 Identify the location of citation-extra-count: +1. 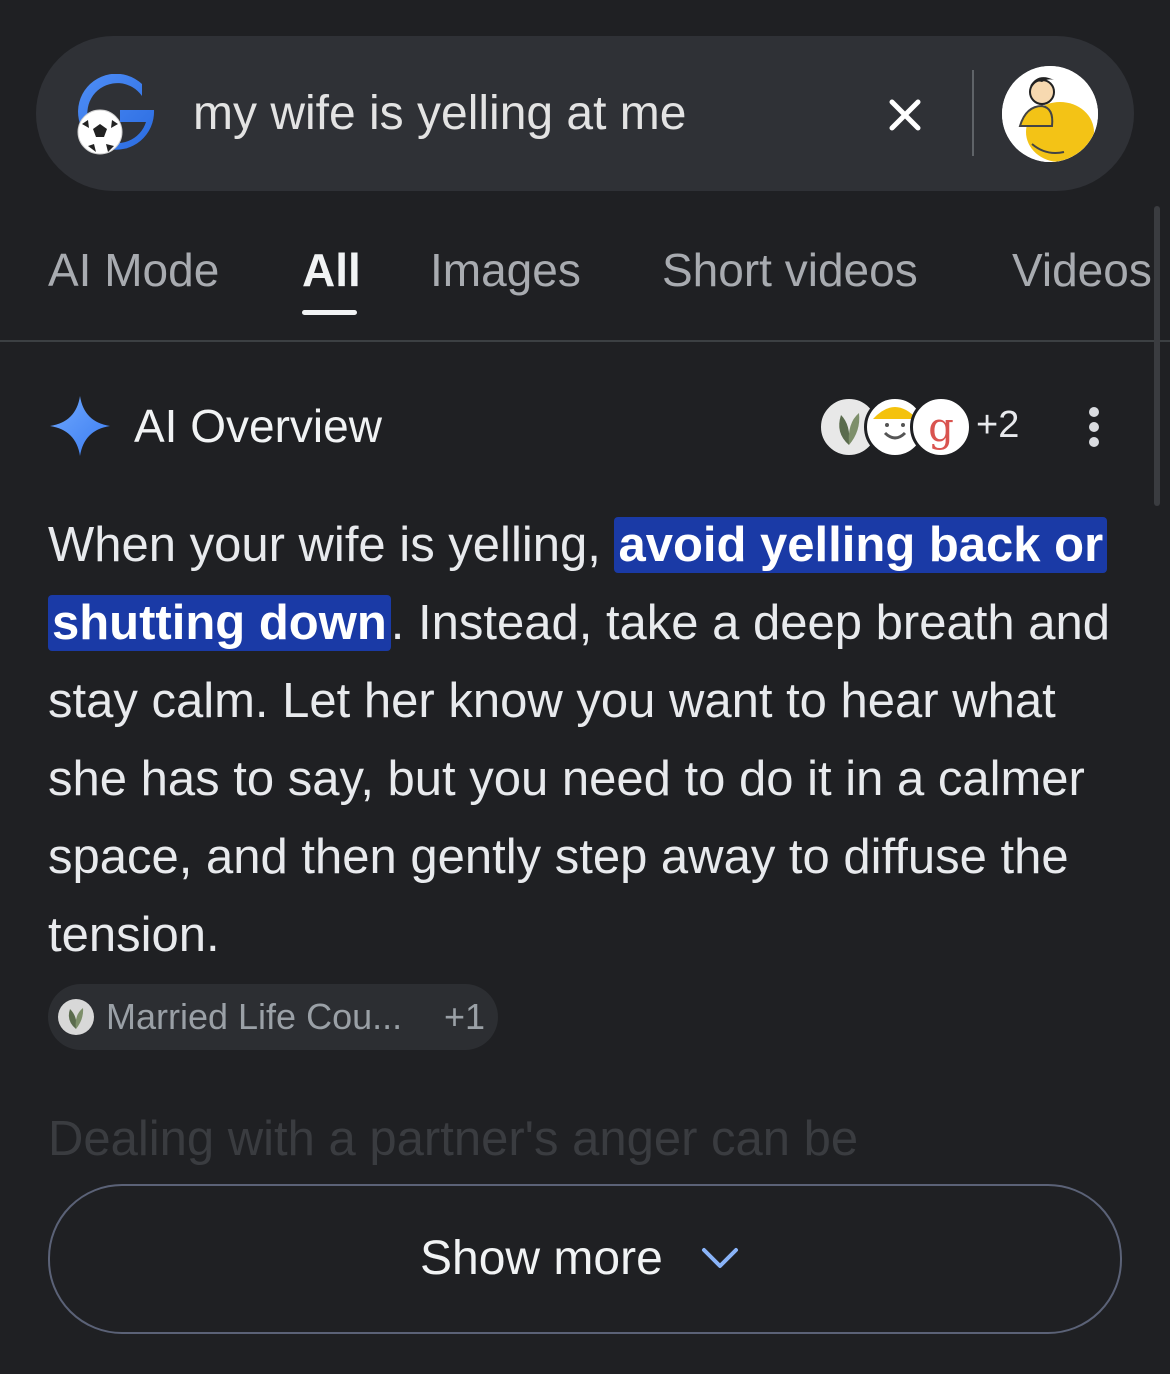
(465, 1016).